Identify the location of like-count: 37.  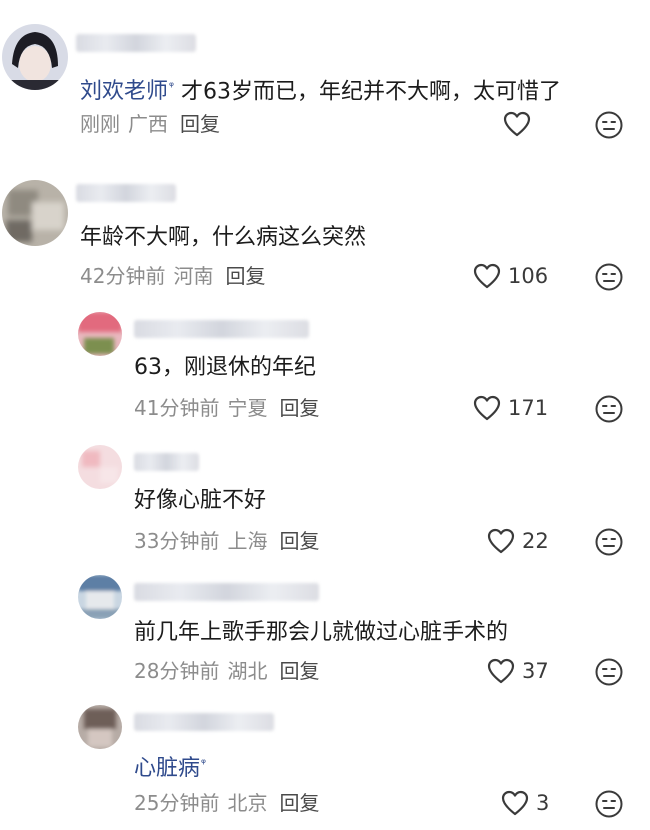
(535, 671).